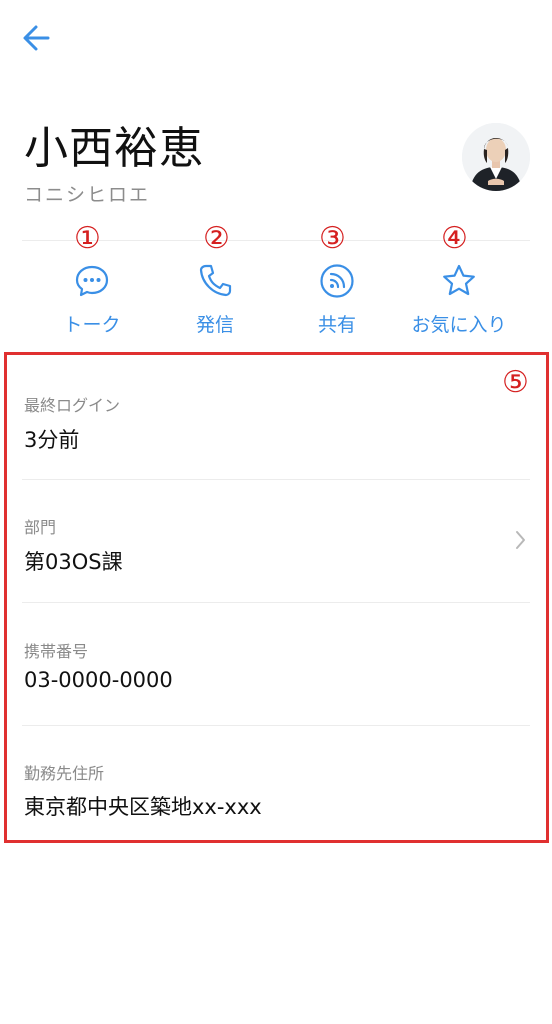  Describe the element at coordinates (52, 440) in the screenshot. I see `field-value-last-login: 3分前` at that location.